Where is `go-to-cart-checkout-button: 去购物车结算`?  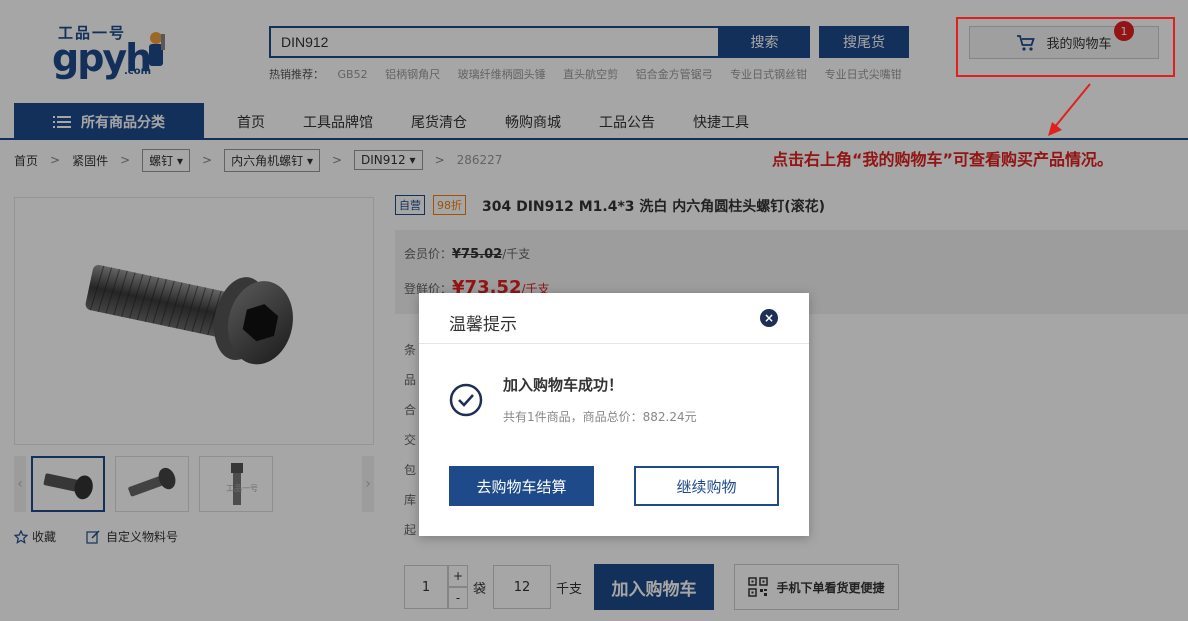 go-to-cart-checkout-button: 去购物车结算 is located at coordinates (521, 486).